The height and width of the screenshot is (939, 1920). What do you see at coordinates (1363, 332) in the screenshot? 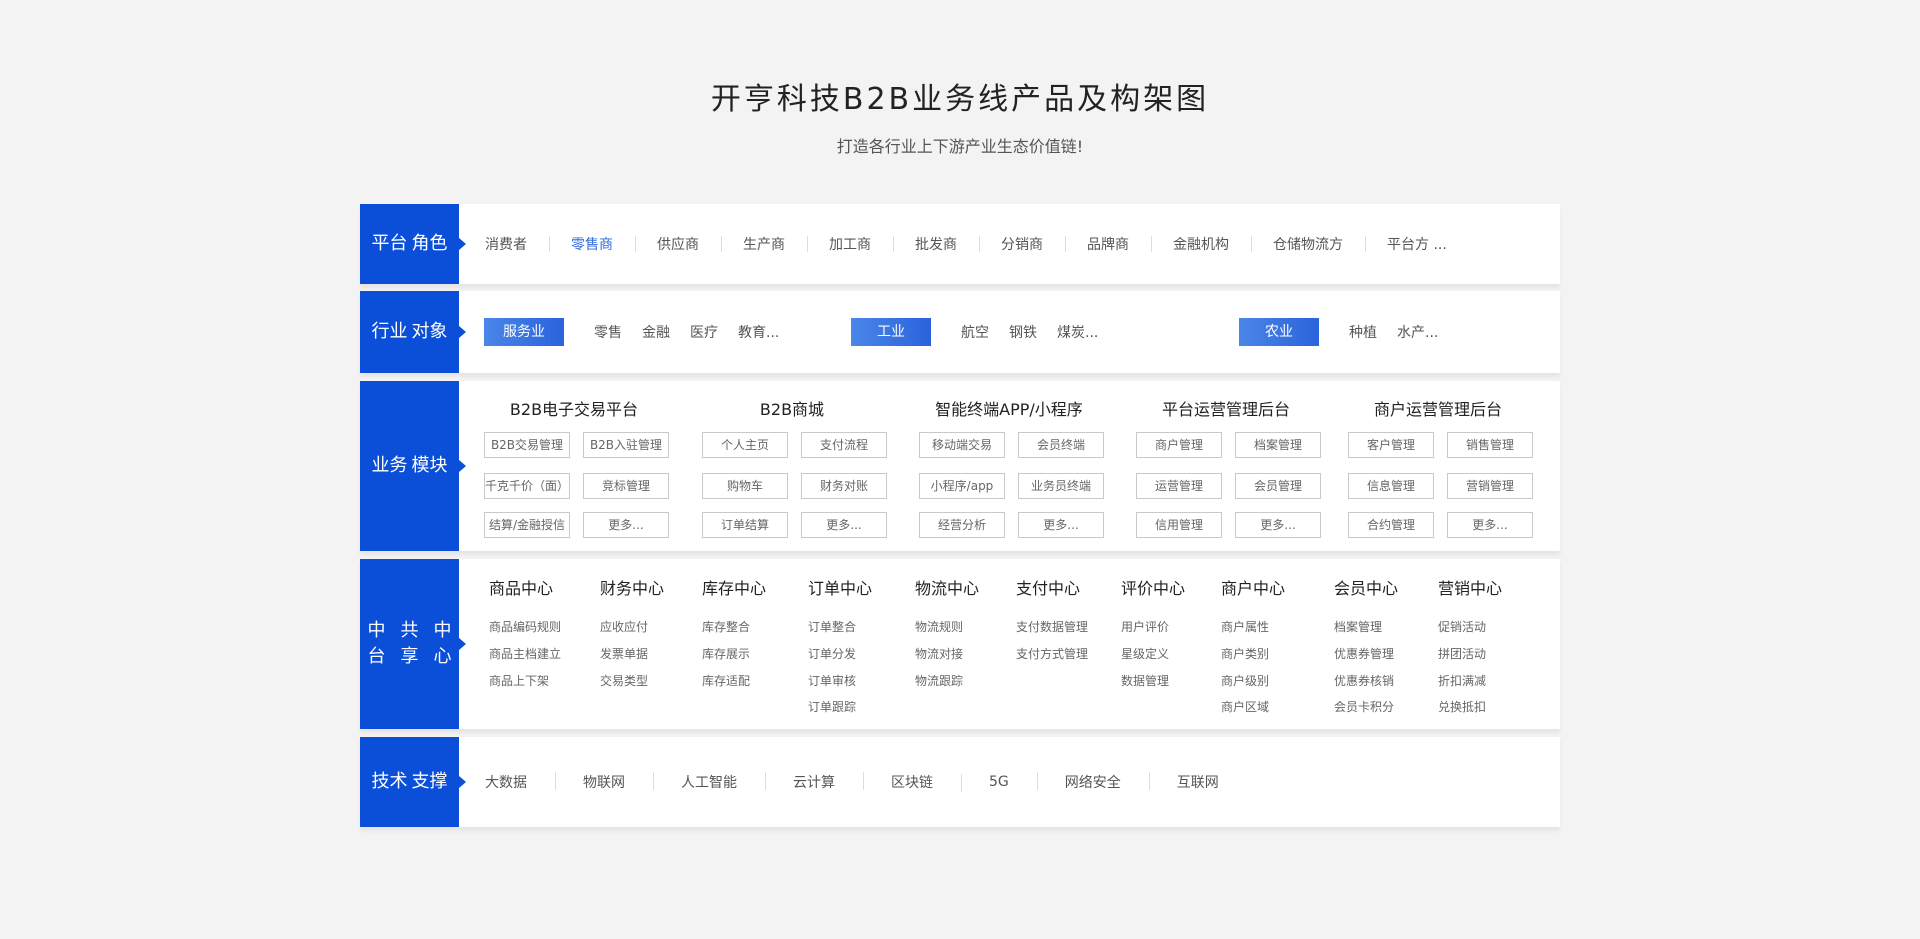
I see `industry-item: 种植` at bounding box center [1363, 332].